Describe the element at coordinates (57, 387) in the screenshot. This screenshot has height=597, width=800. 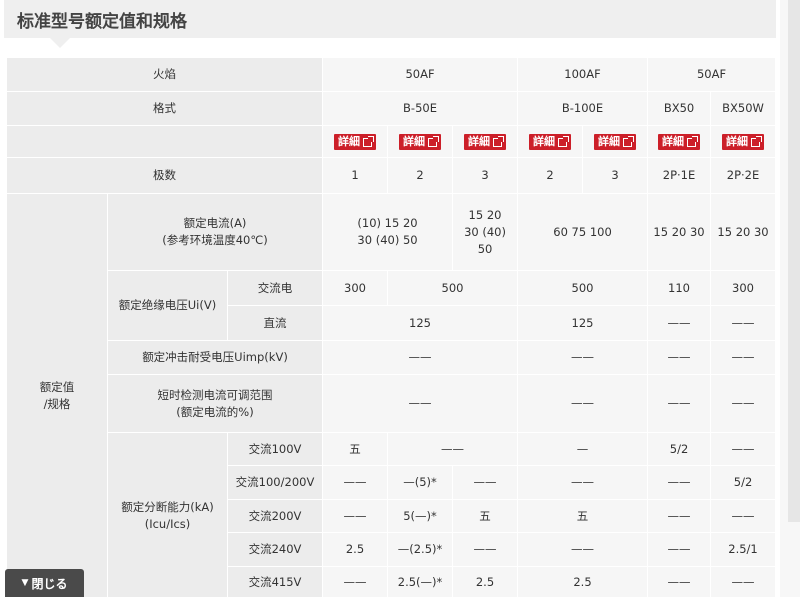
I see `label-rating-line1: 额定值` at that location.